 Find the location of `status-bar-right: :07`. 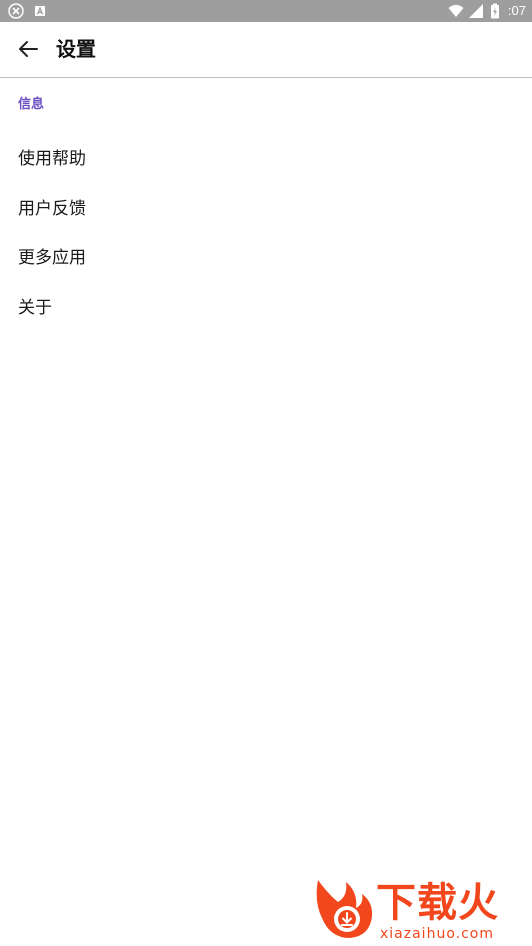

status-bar-right: :07 is located at coordinates (487, 11).